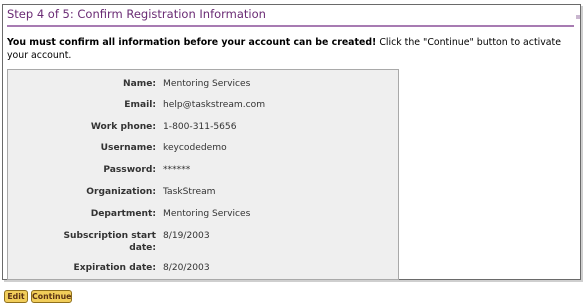 This screenshot has height=307, width=584. Describe the element at coordinates (207, 84) in the screenshot. I see `field-value-name: Mentoring Services` at that location.